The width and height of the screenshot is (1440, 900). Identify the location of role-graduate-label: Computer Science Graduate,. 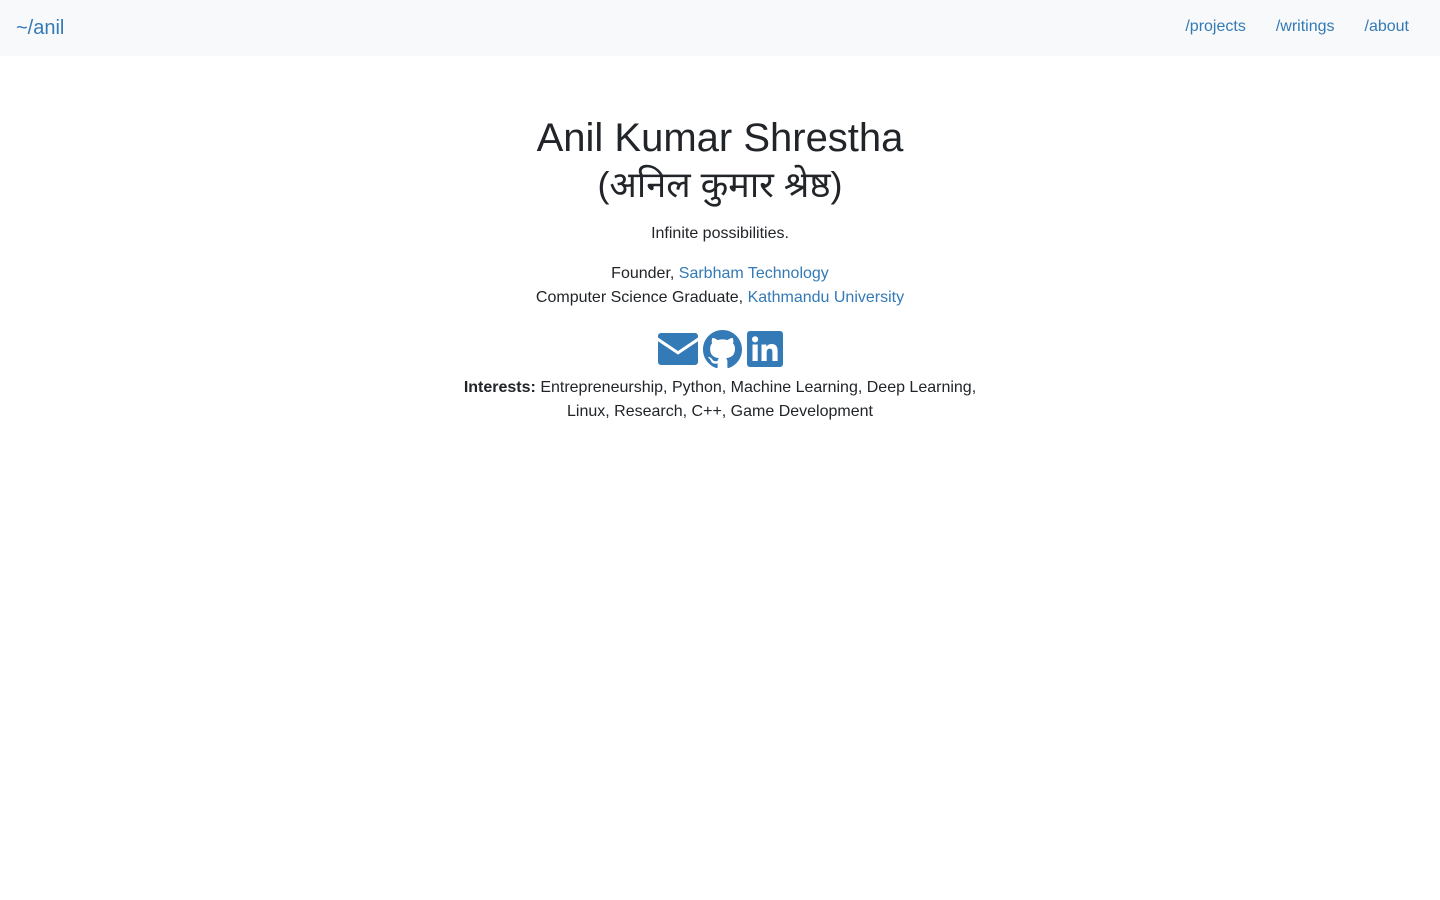
(641, 297).